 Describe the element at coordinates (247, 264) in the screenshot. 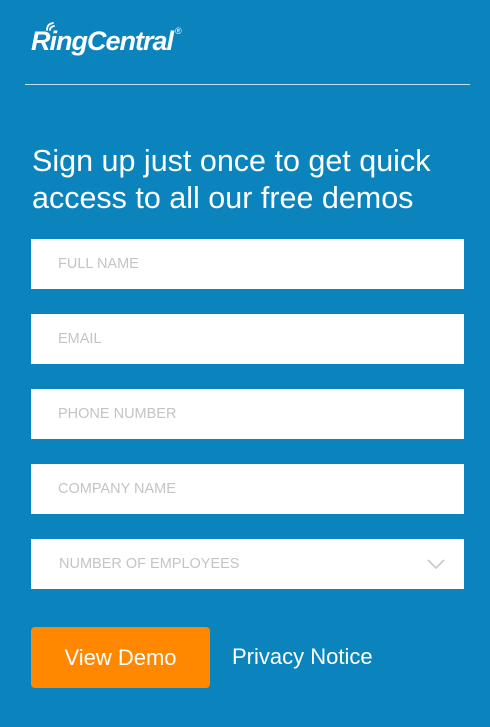

I see `full-name-input` at that location.